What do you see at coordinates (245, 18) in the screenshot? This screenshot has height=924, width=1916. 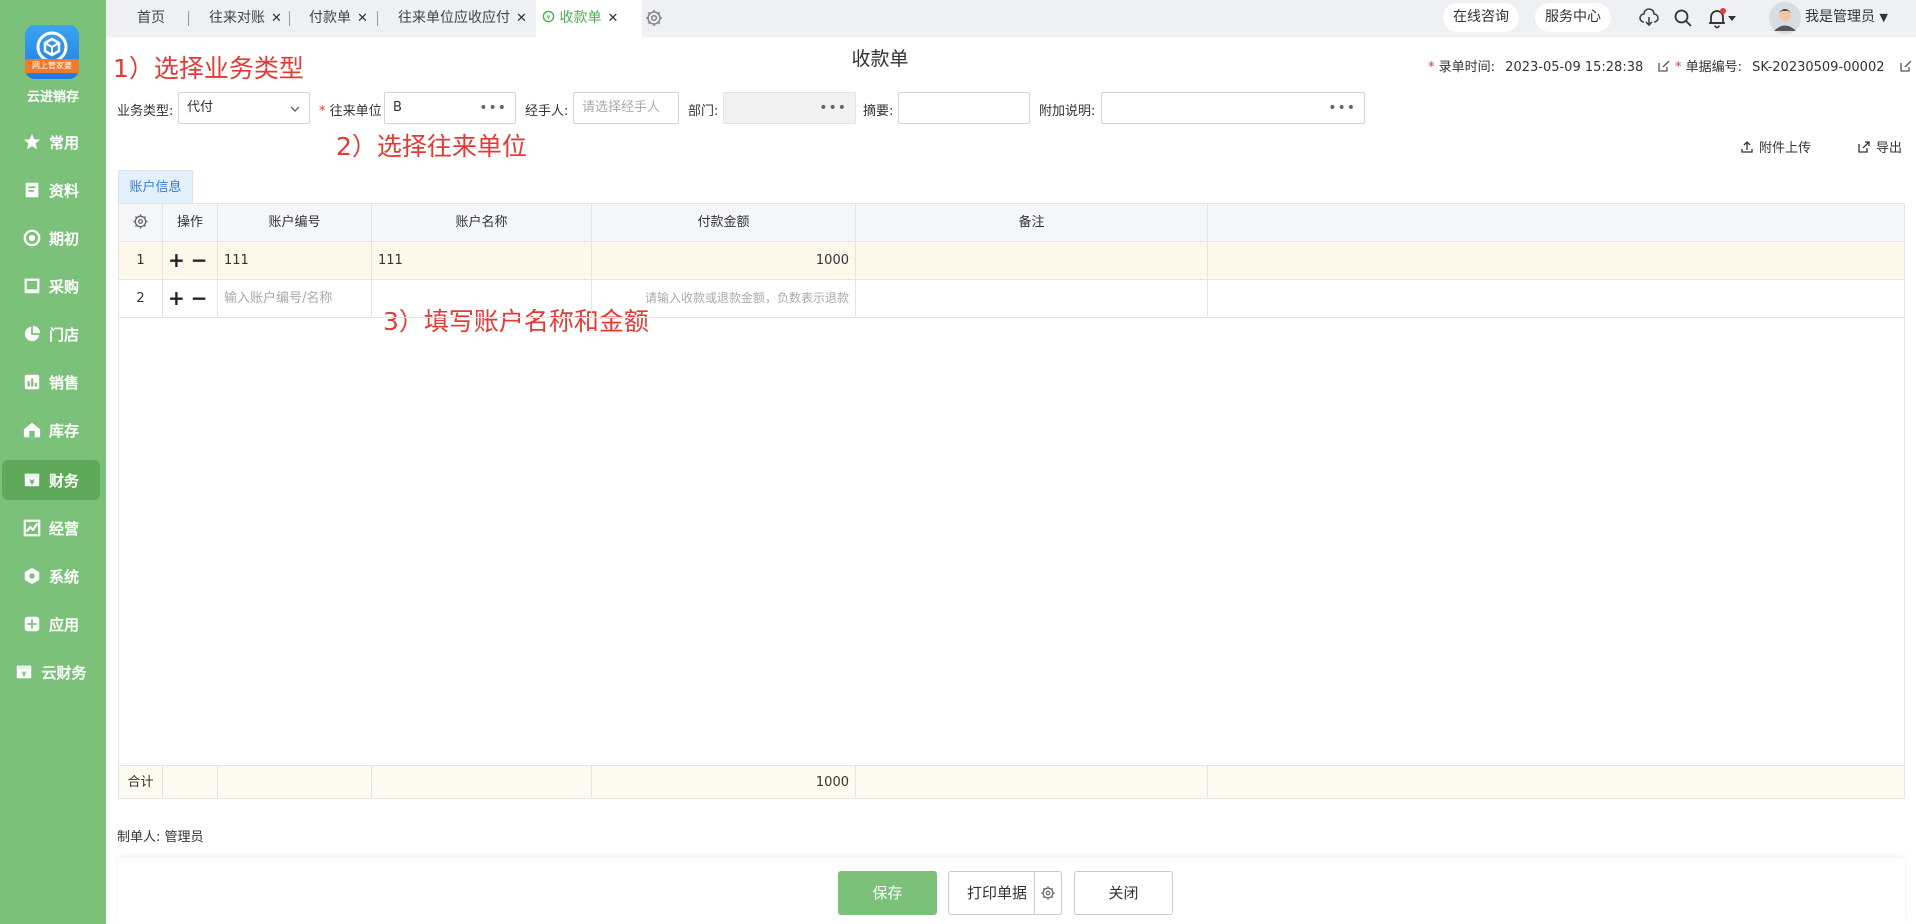 I see `tab-reconcile: 往来对账 ✕` at bounding box center [245, 18].